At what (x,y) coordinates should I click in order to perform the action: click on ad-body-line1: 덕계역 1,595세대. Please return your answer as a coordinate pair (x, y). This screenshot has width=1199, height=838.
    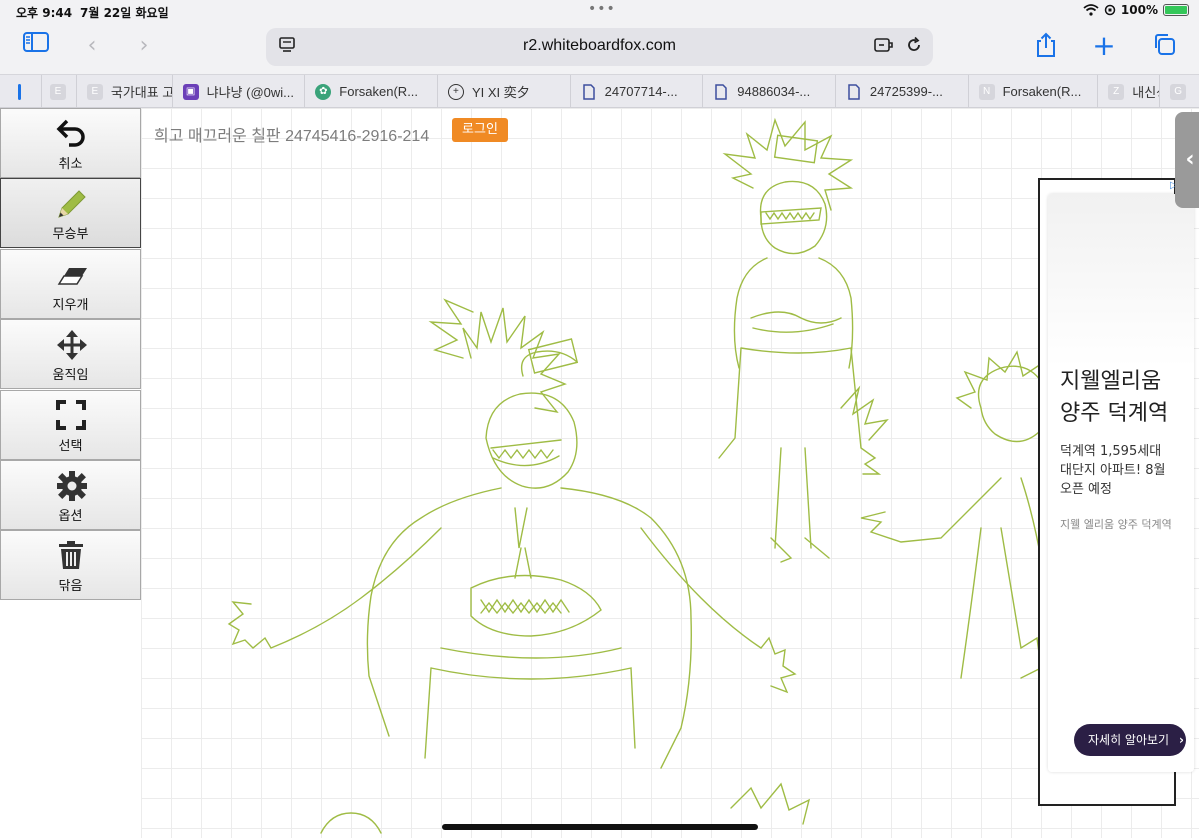
    Looking at the image, I should click on (1111, 451).